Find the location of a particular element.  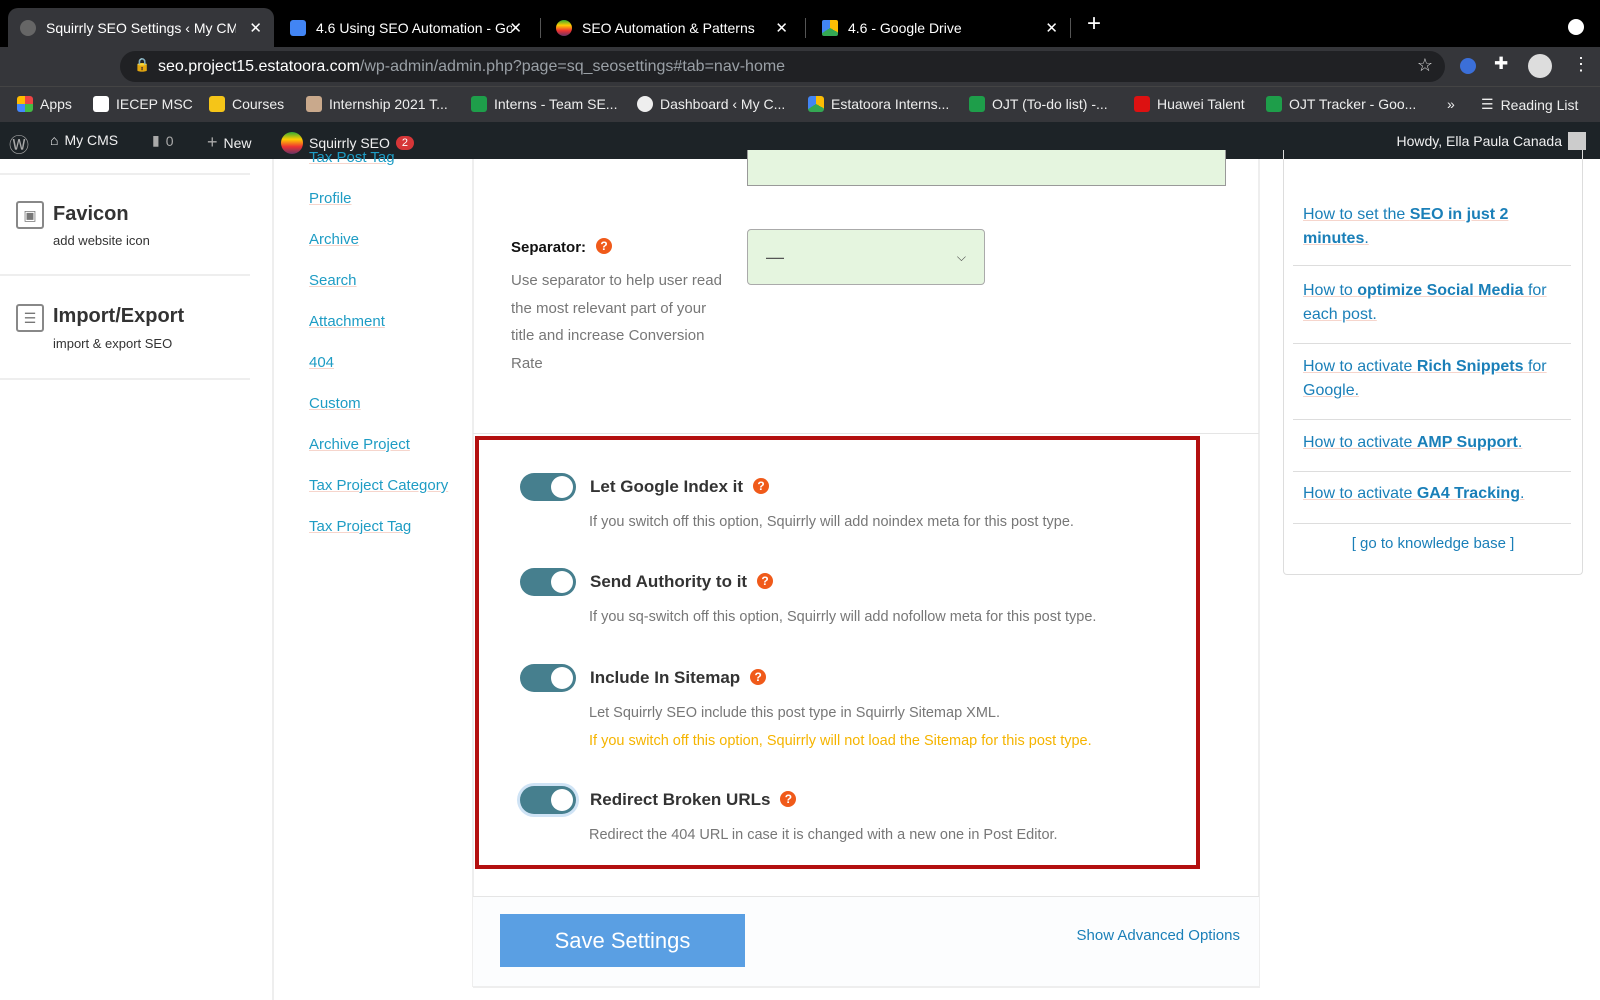

save-settings-button: Save Settings is located at coordinates (622, 940).